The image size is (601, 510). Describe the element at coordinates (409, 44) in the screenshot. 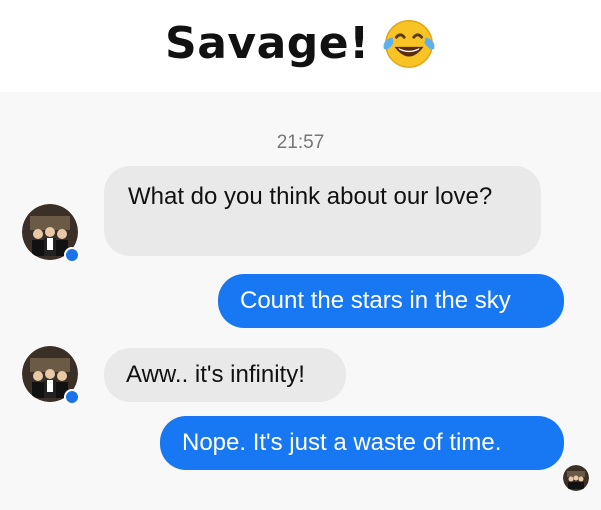

I see `face-with-tears-of-joy-icon` at that location.